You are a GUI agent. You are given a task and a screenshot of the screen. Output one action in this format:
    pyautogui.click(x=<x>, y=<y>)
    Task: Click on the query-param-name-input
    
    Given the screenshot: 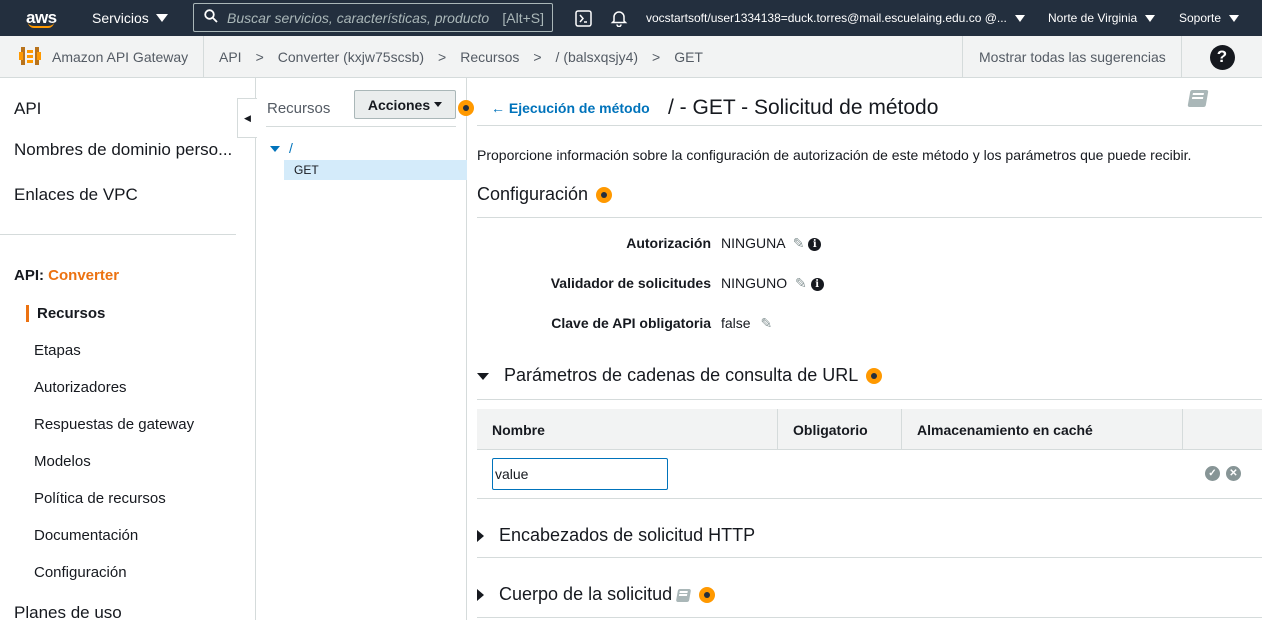 What is the action you would take?
    pyautogui.click(x=580, y=474)
    